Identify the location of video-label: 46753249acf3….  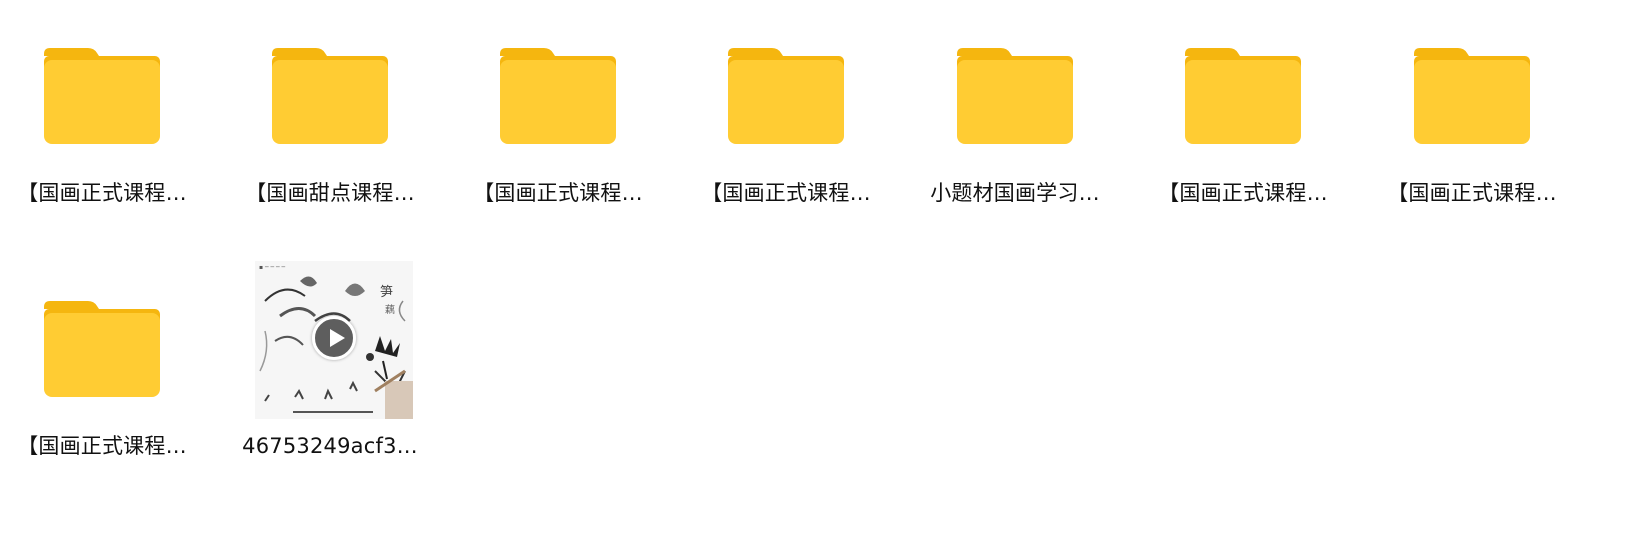
(330, 446).